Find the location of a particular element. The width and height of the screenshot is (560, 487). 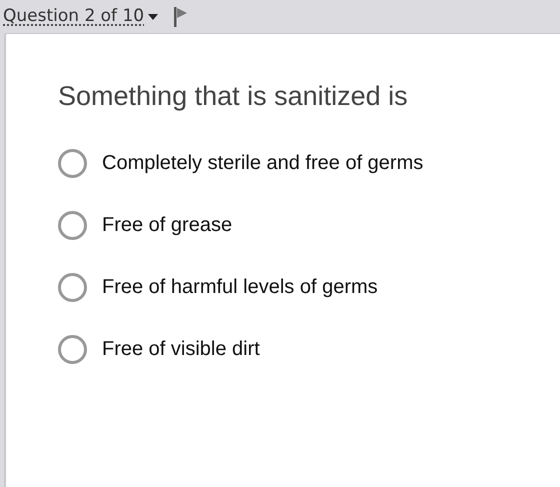

flag-icon is located at coordinates (181, 16).